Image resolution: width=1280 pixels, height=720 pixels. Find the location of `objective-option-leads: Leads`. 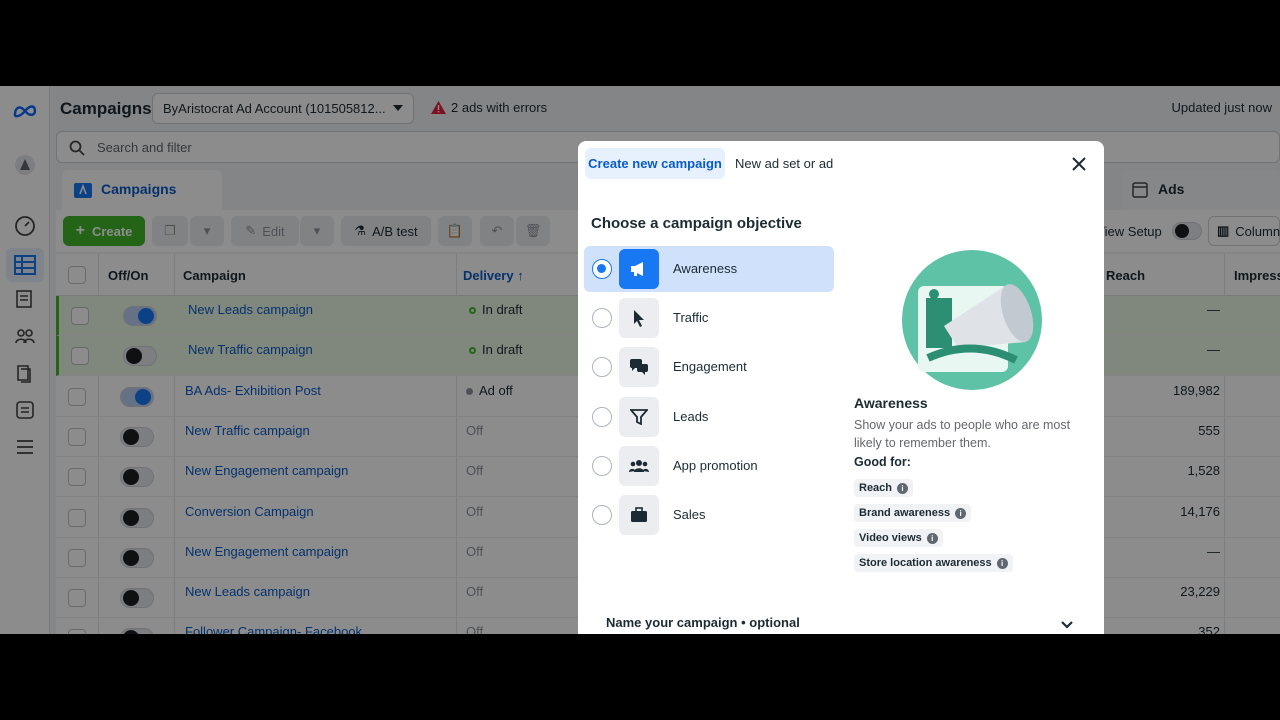

objective-option-leads: Leads is located at coordinates (709, 417).